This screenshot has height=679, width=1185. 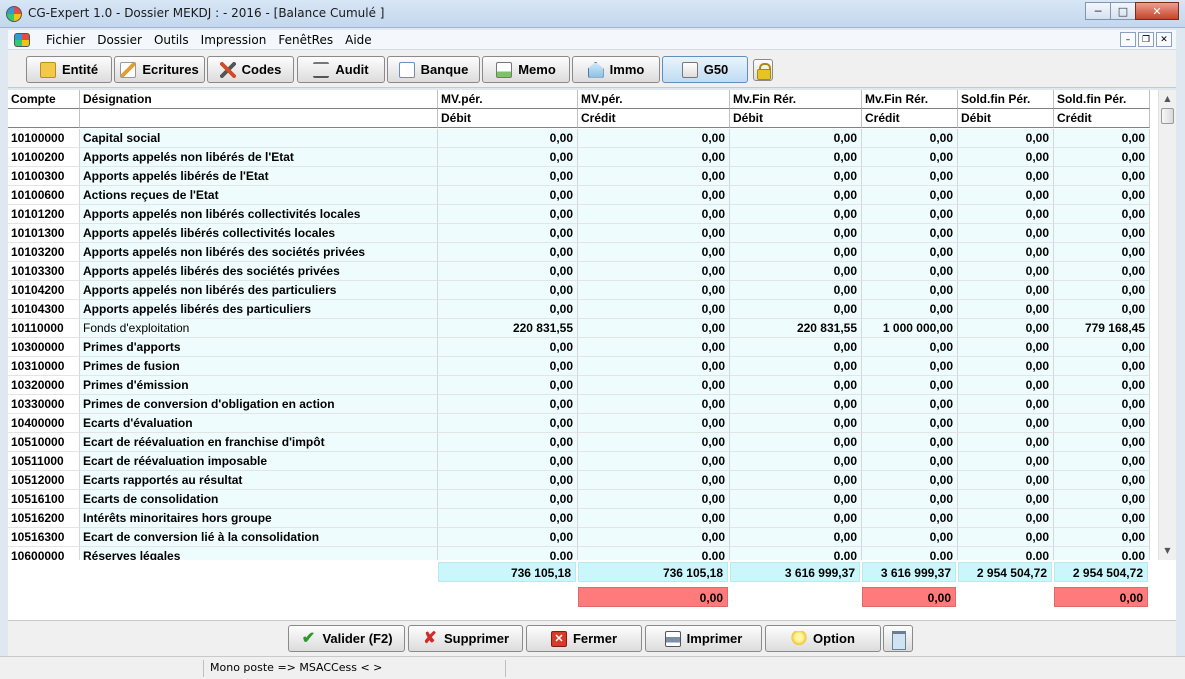 What do you see at coordinates (65, 40) in the screenshot?
I see `menu-fichier: Fichier` at bounding box center [65, 40].